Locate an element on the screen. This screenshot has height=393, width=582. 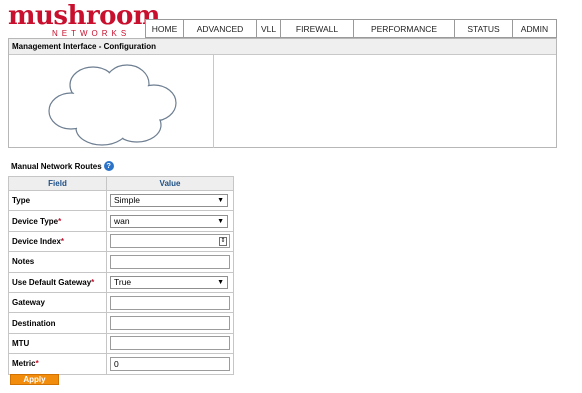
type-value: Simple is located at coordinates (127, 200).